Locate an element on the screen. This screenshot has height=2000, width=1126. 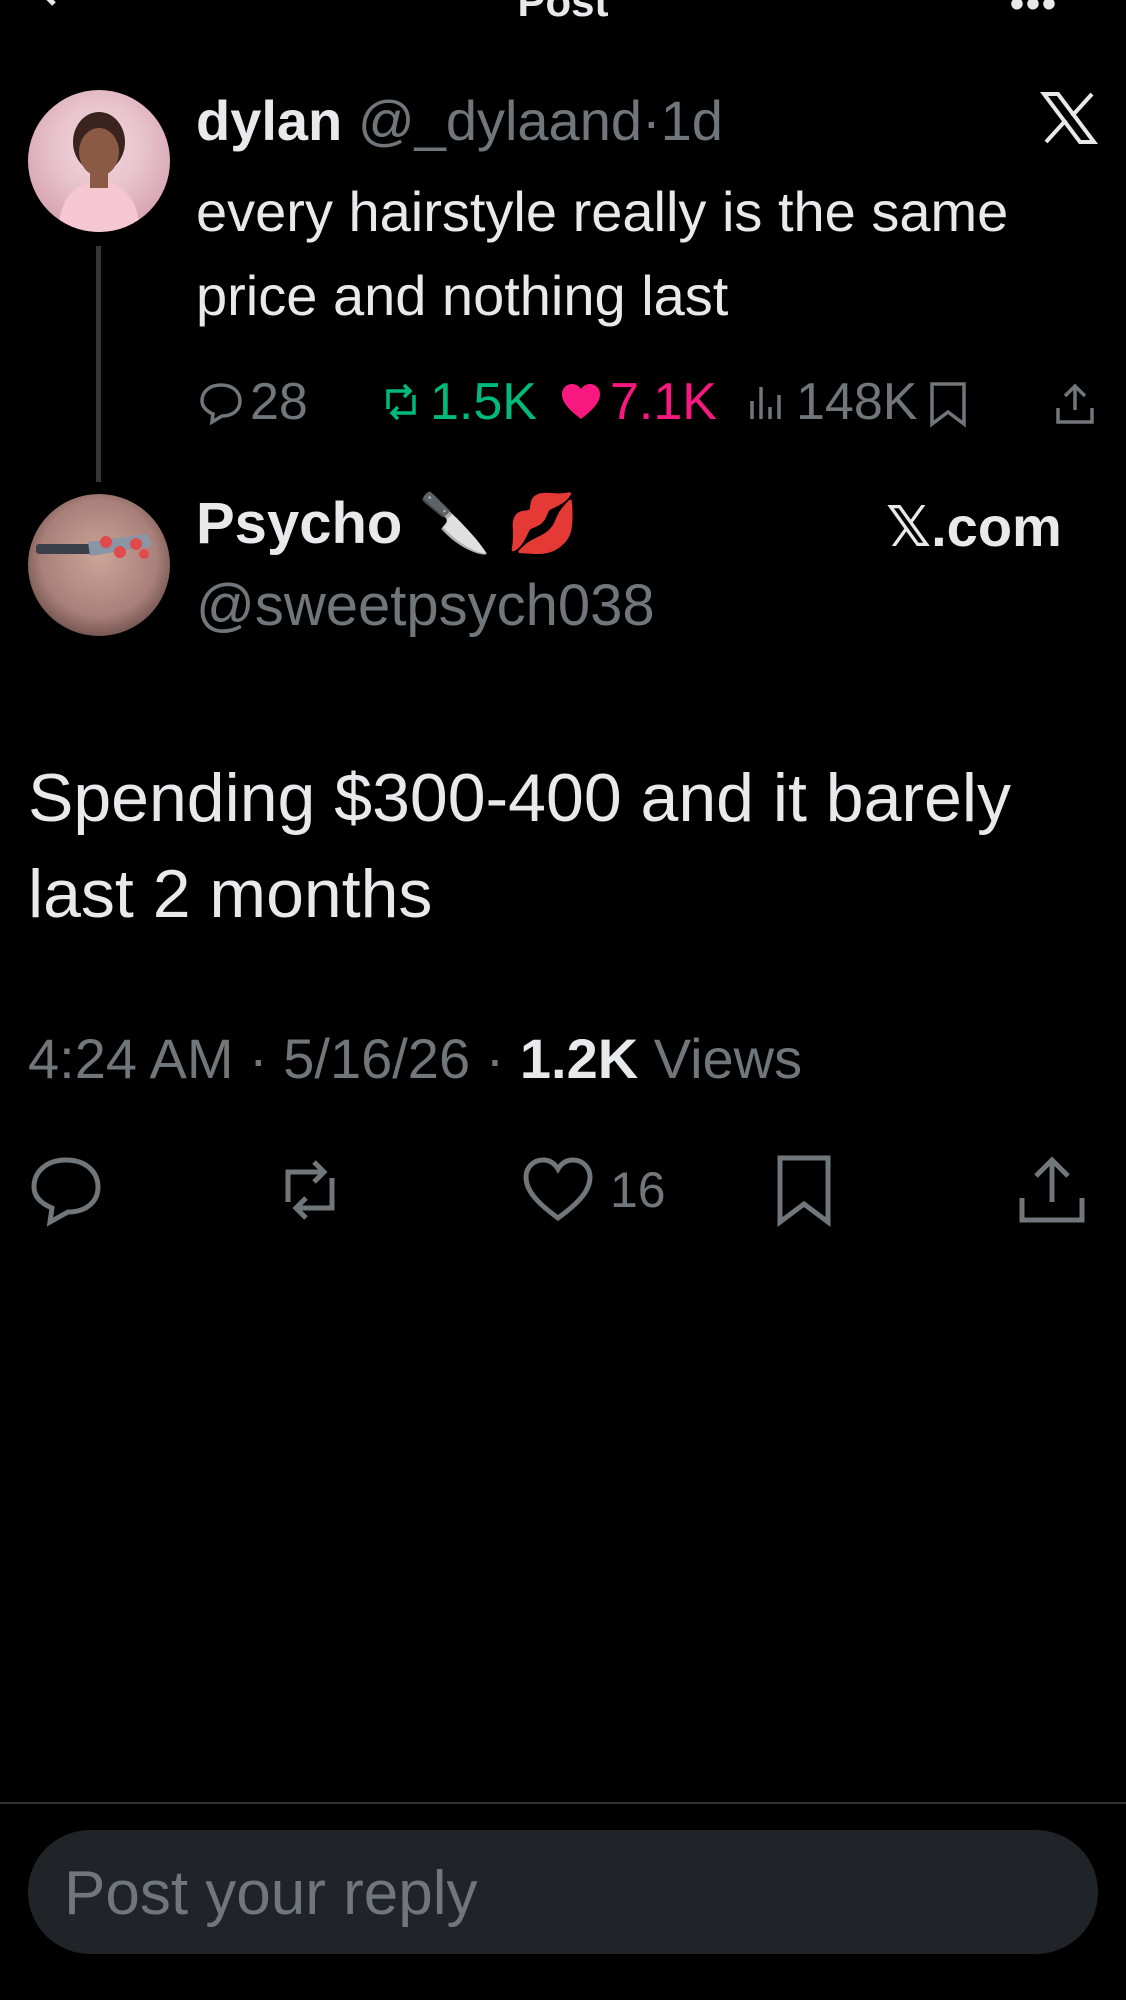
repost-button is located at coordinates (310, 1190).